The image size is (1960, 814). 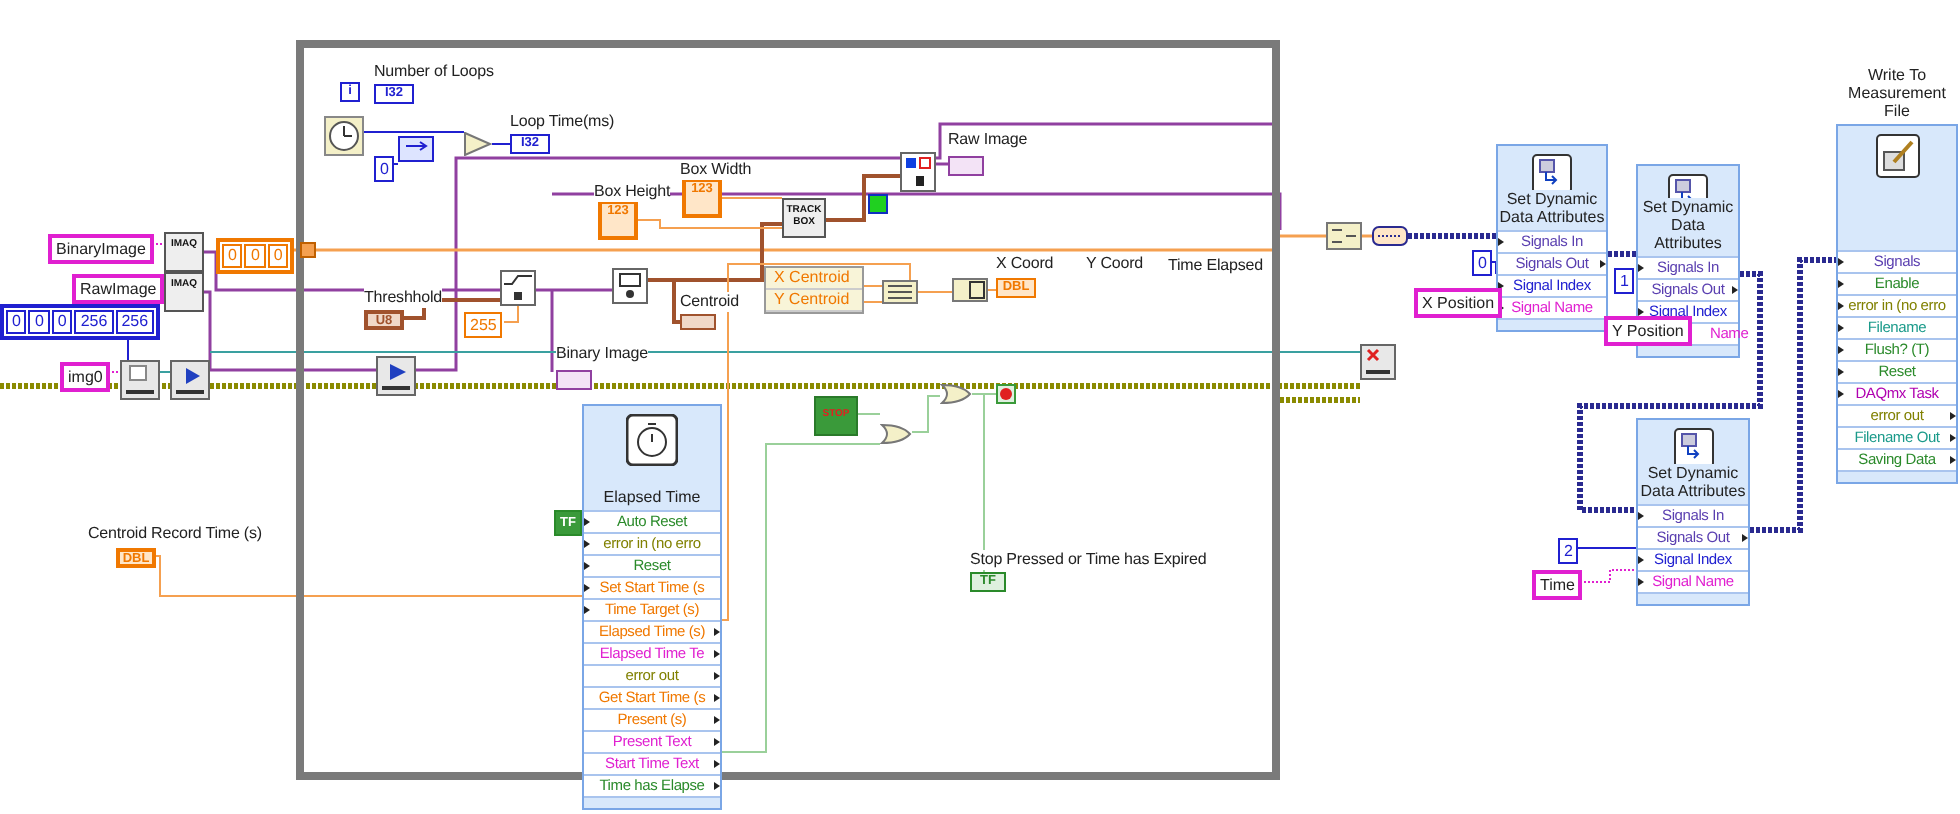 I want to click on label: Centroid, so click(x=709, y=302).